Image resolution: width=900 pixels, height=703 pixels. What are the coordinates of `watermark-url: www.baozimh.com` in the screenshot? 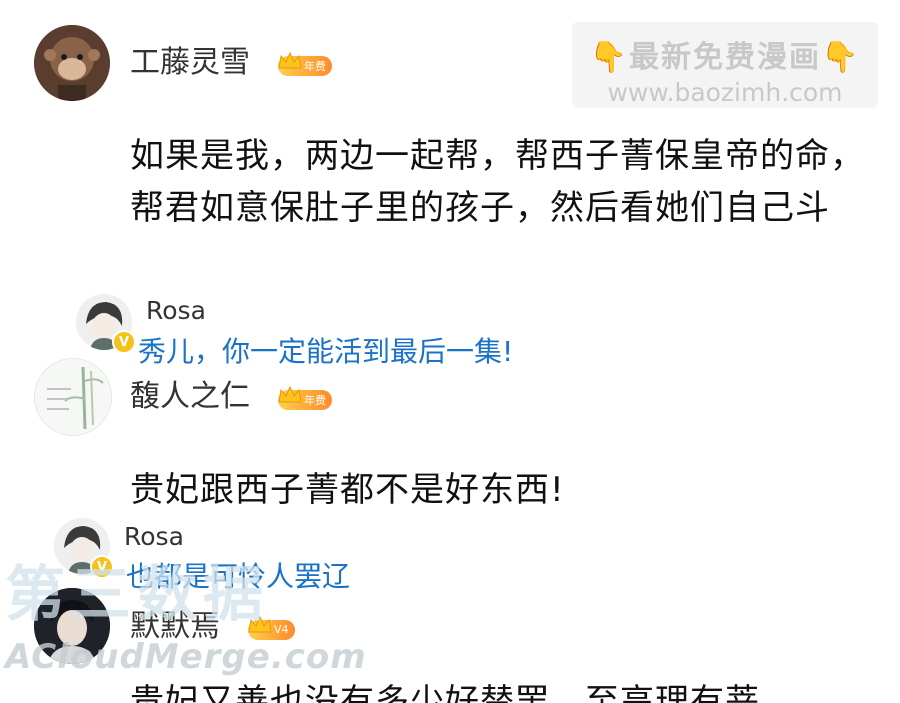 It's located at (725, 92).